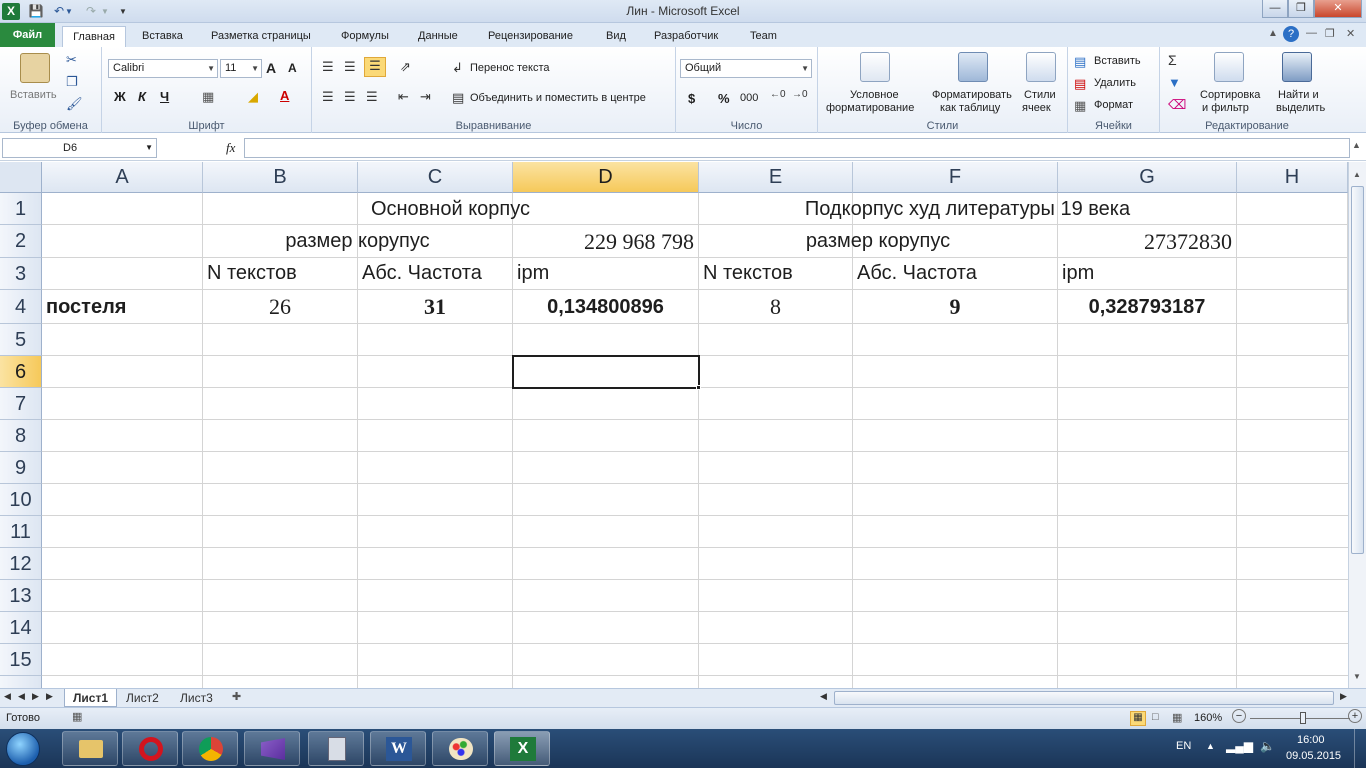 This screenshot has height=768, width=1366. I want to click on start-button, so click(23, 749).